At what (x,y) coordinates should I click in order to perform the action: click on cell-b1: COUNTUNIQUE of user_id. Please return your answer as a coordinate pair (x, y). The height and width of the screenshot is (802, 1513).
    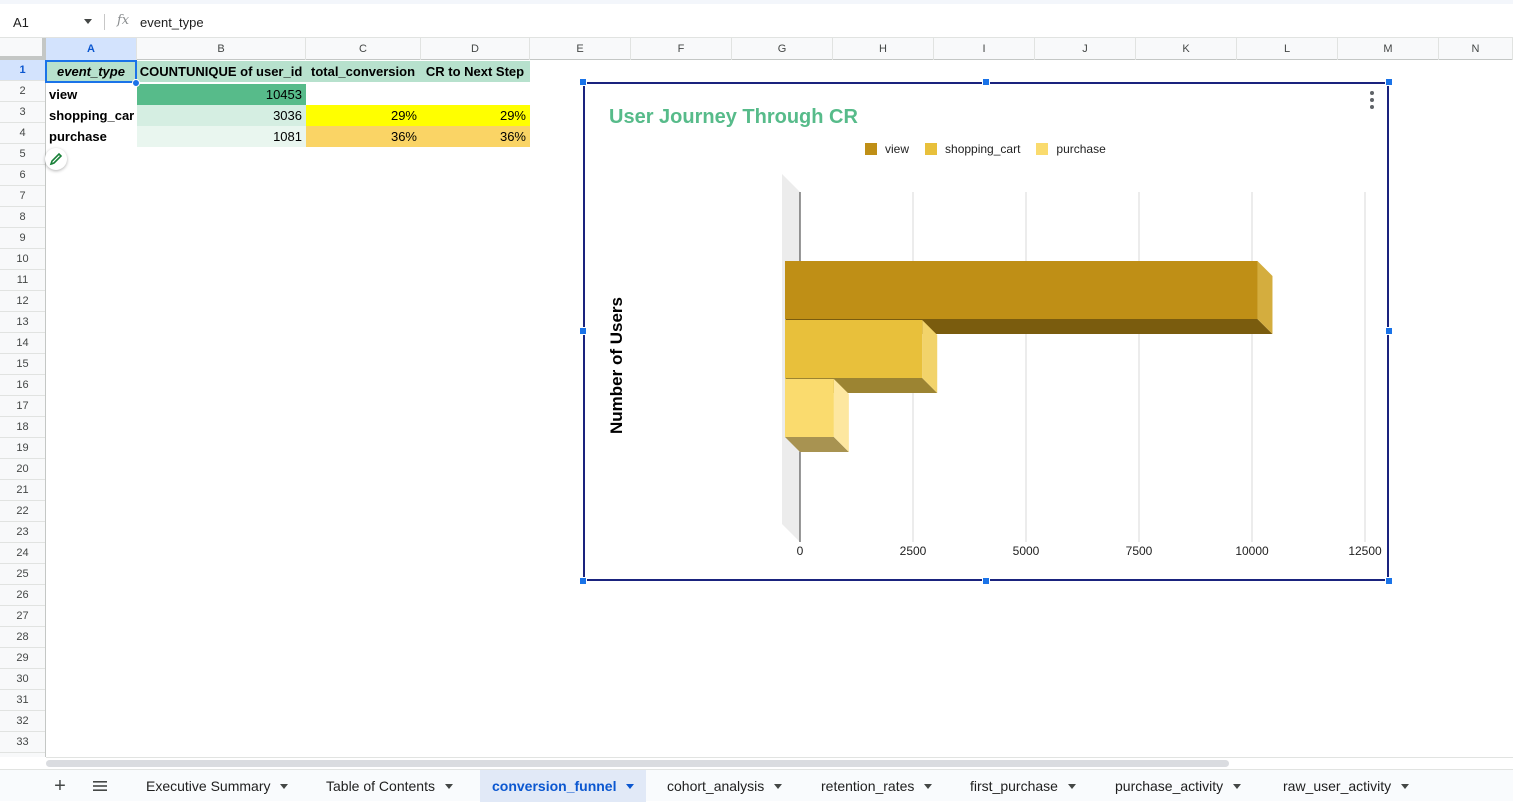
    Looking at the image, I should click on (221, 71).